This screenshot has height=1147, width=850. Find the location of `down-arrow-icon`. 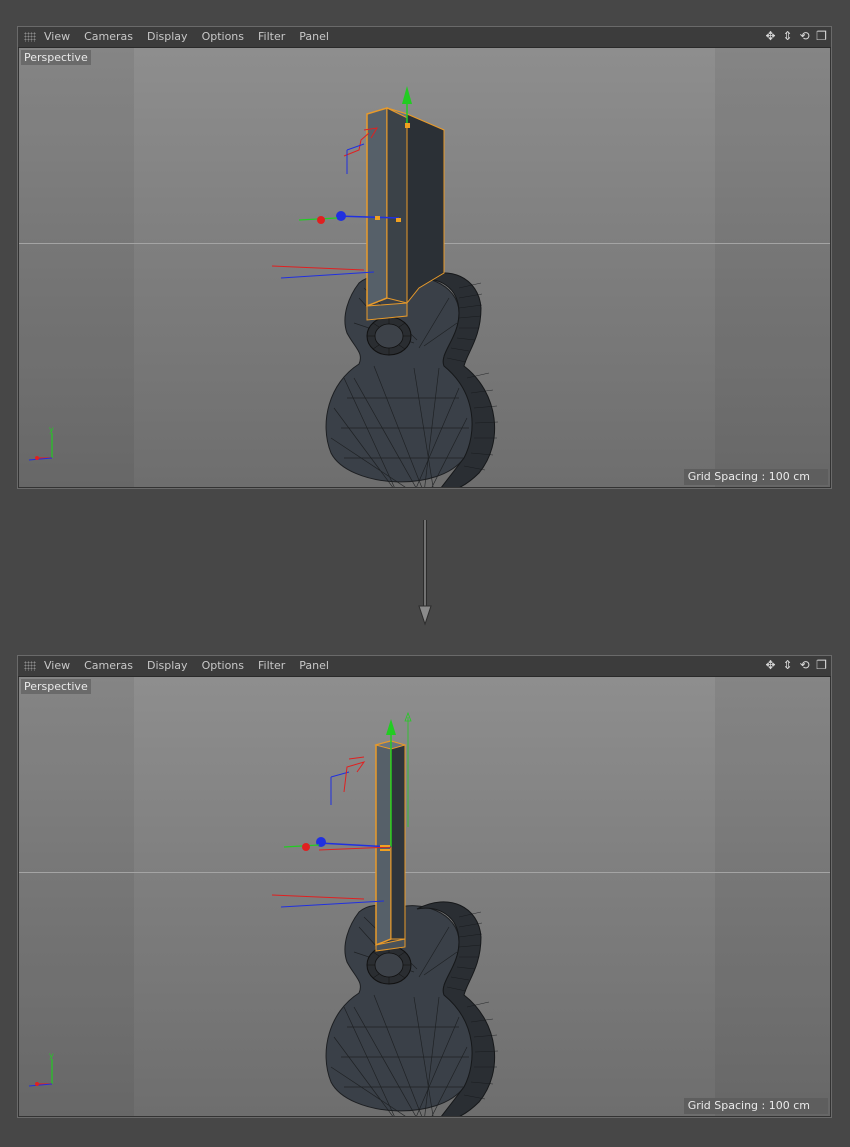

down-arrow-icon is located at coordinates (425, 573).